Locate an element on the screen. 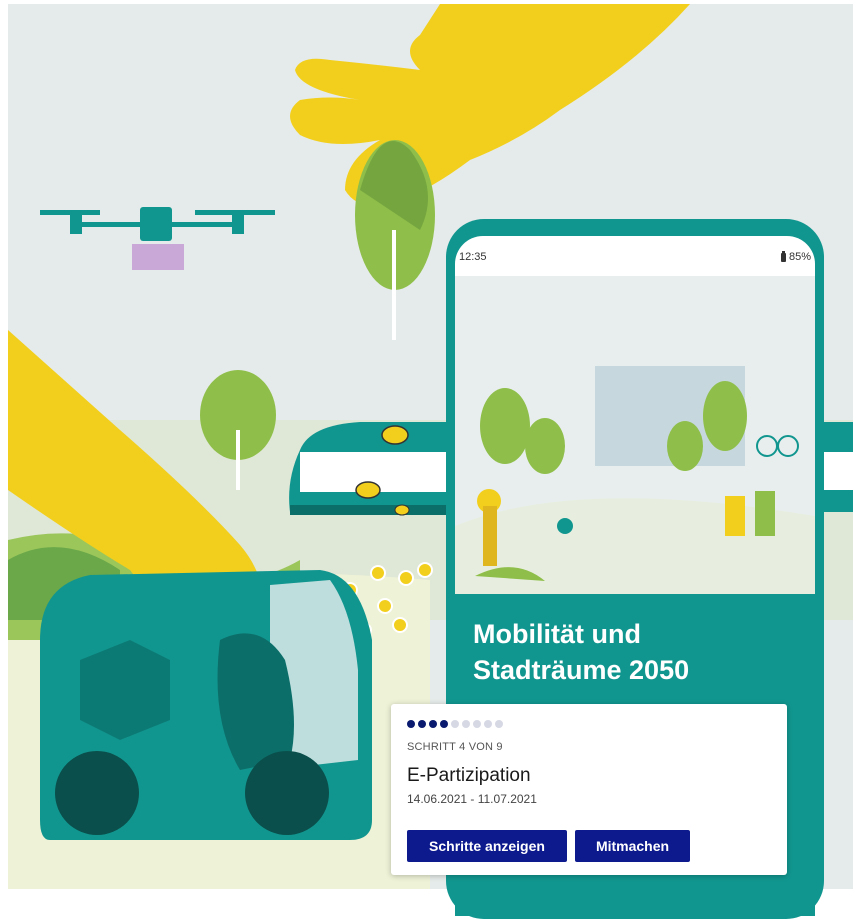  show-steps-button: Schritte anzeigen is located at coordinates (487, 846).